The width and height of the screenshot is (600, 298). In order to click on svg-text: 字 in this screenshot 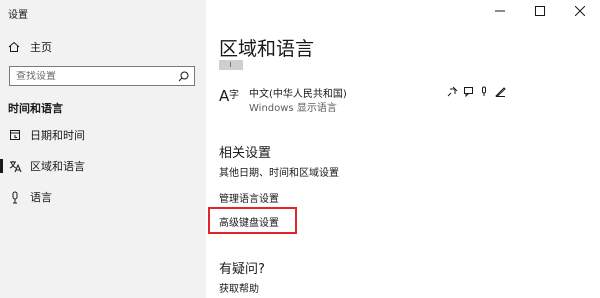, I will do `click(234, 94)`.